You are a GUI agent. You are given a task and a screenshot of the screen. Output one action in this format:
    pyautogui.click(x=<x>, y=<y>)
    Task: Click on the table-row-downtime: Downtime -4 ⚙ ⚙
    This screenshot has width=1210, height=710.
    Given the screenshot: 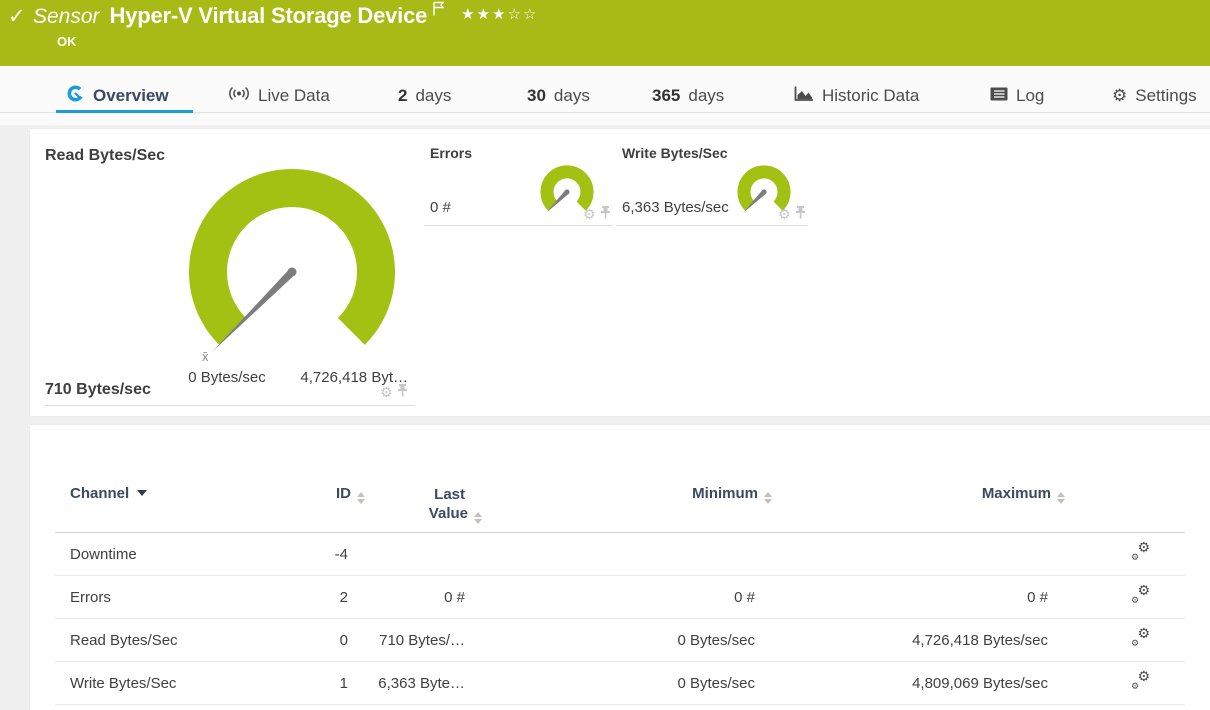 What is the action you would take?
    pyautogui.click(x=620, y=554)
    